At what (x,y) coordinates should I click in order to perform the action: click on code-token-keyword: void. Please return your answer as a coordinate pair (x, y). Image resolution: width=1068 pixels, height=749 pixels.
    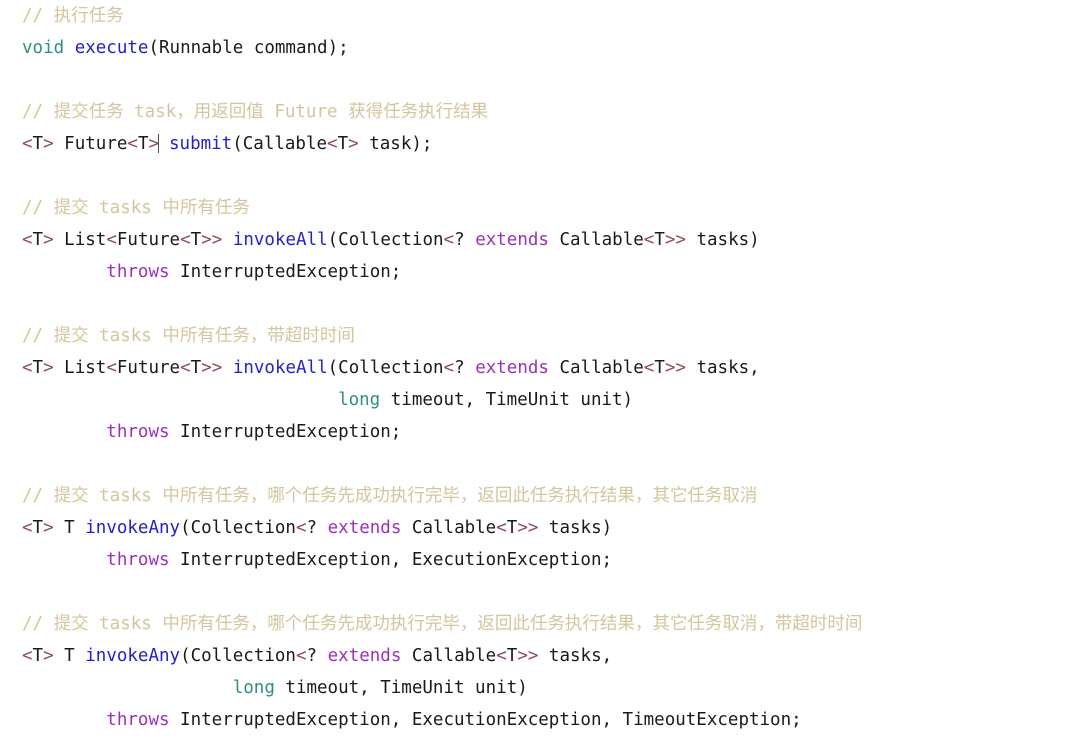
    Looking at the image, I should click on (43, 48).